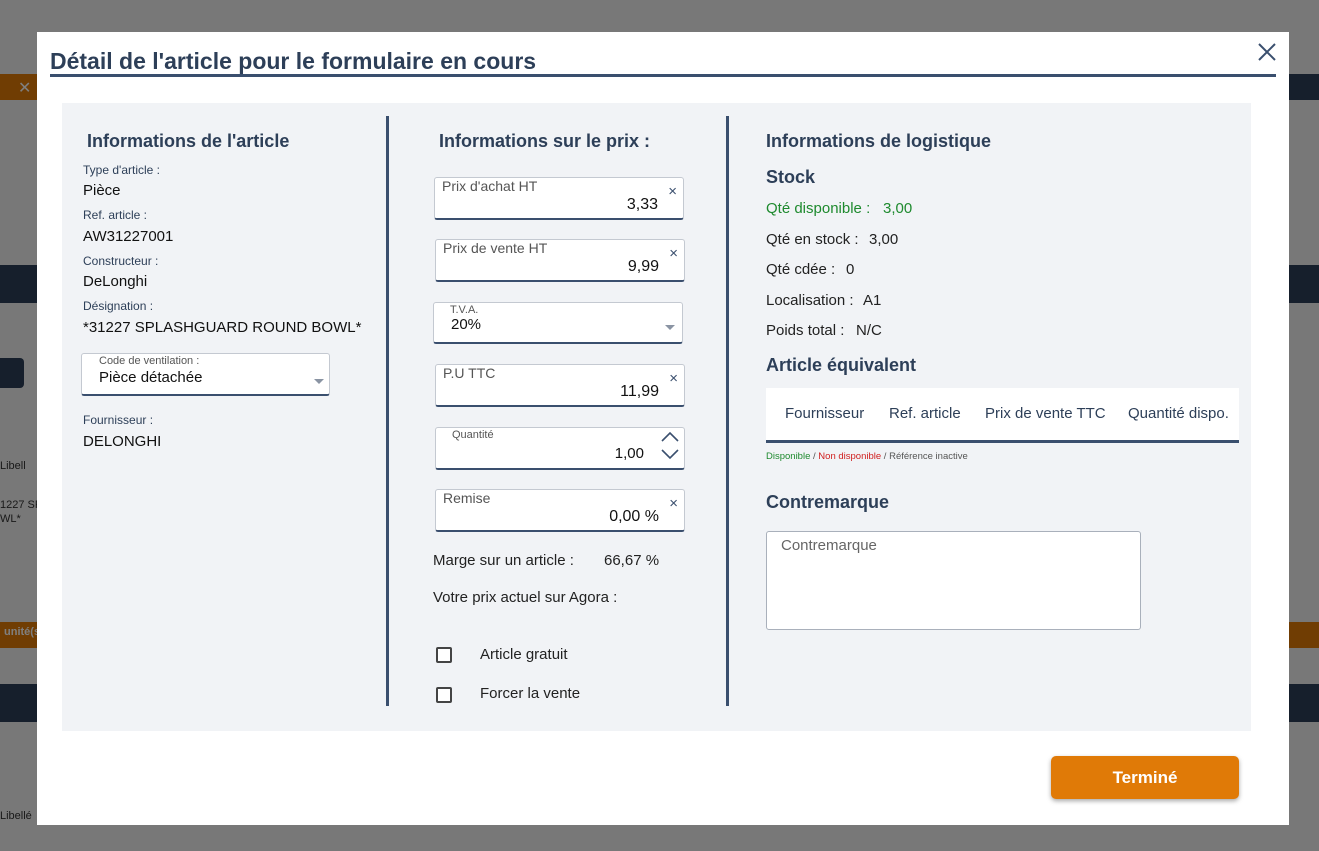 Image resolution: width=1319 pixels, height=851 pixels. What do you see at coordinates (121, 261) in the screenshot?
I see `maker-label: Constructeur :` at bounding box center [121, 261].